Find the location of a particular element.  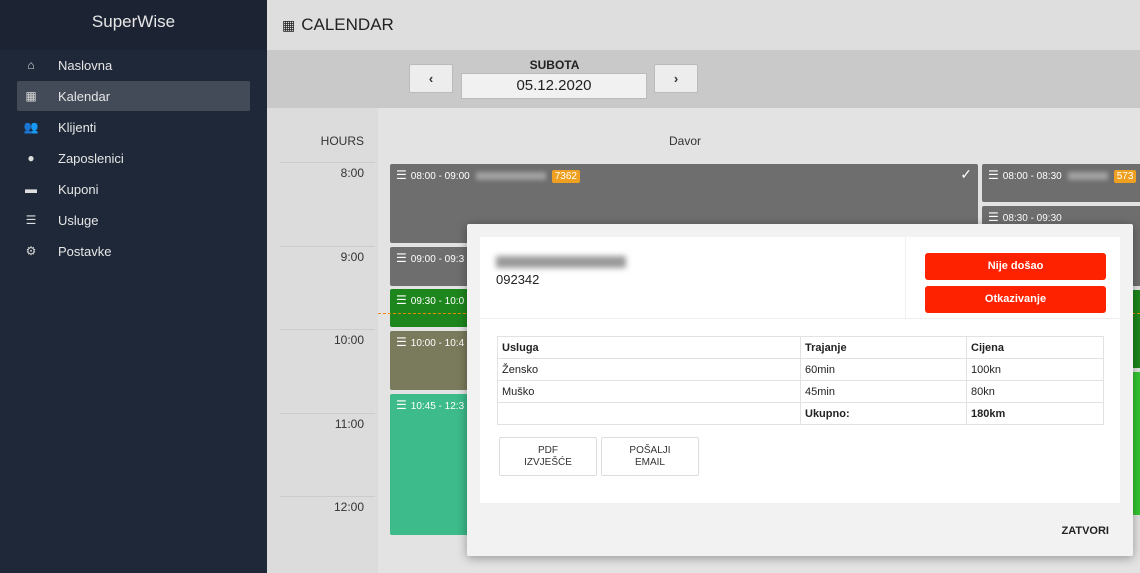

sidebar-item-label: Klijenti is located at coordinates (77, 127).